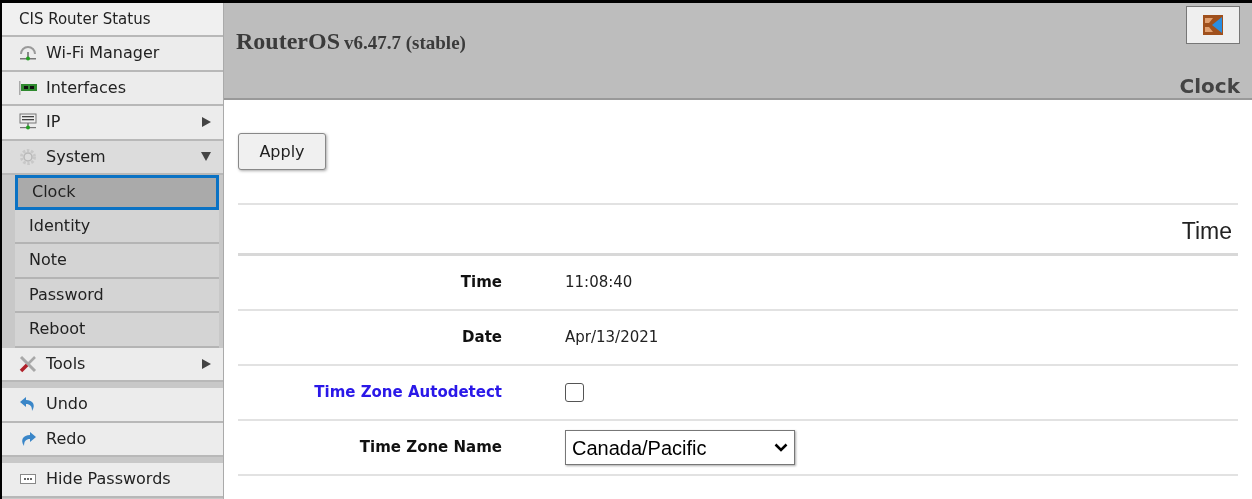 This screenshot has height=499, width=1252. Describe the element at coordinates (1206, 231) in the screenshot. I see `section-title: Time` at that location.